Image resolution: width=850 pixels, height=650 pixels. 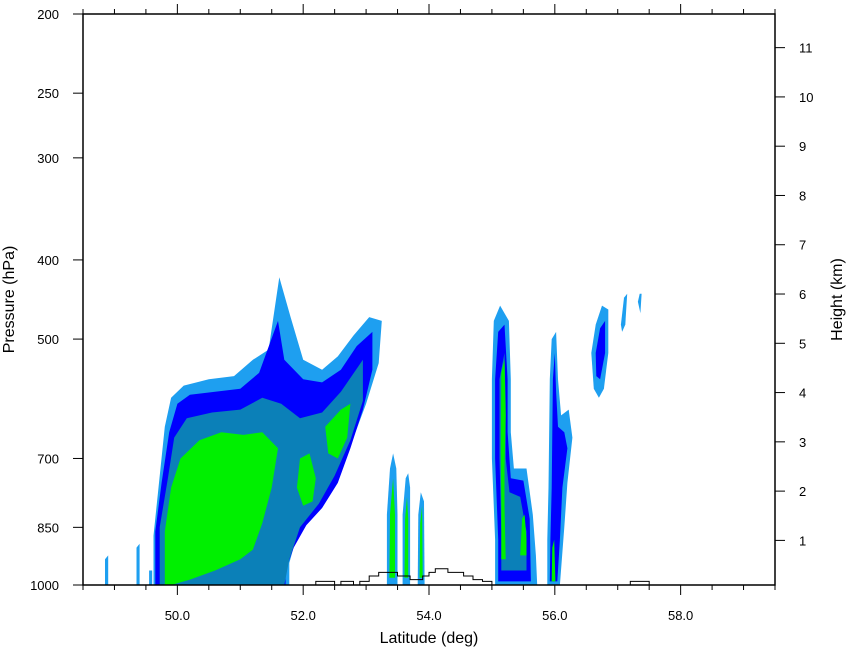 What do you see at coordinates (837, 299) in the screenshot?
I see `y2-axis-title: Height (km)` at bounding box center [837, 299].